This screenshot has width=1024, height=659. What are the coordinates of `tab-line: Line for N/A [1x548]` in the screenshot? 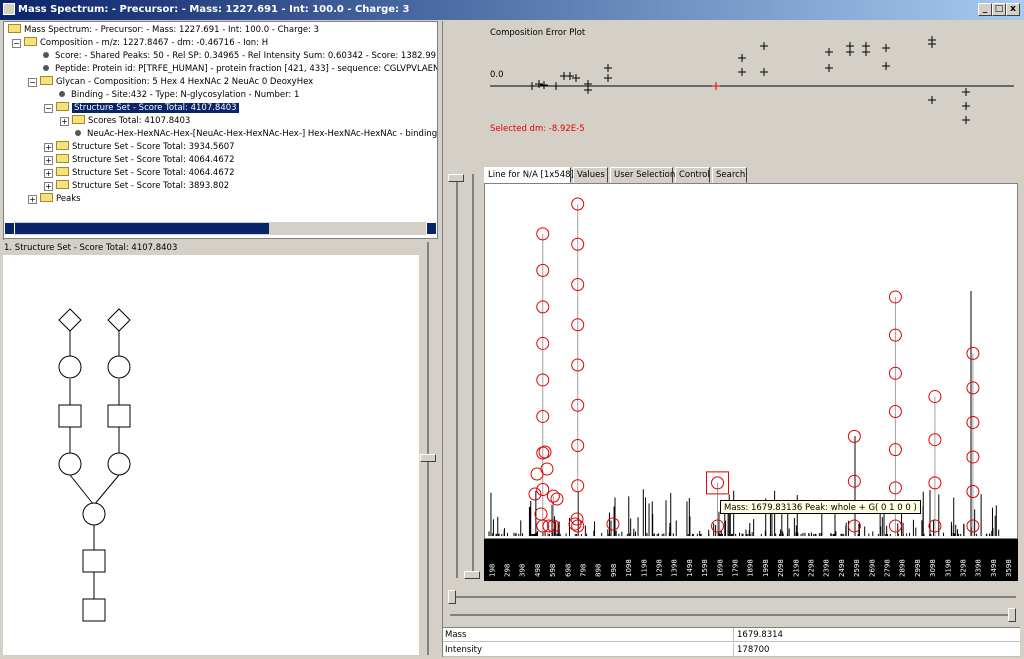 It's located at (529, 175).